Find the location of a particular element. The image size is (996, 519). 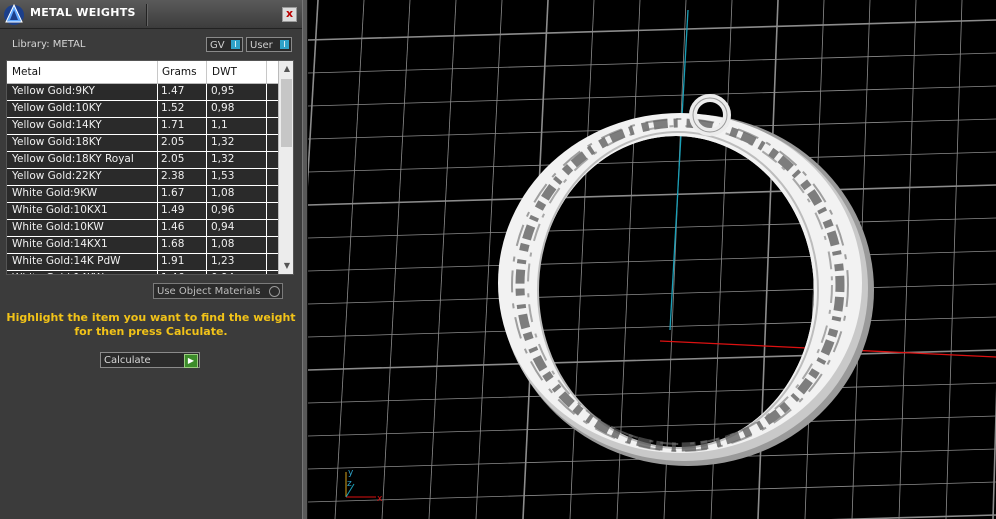

grams-cell: 1.67 is located at coordinates (173, 193).